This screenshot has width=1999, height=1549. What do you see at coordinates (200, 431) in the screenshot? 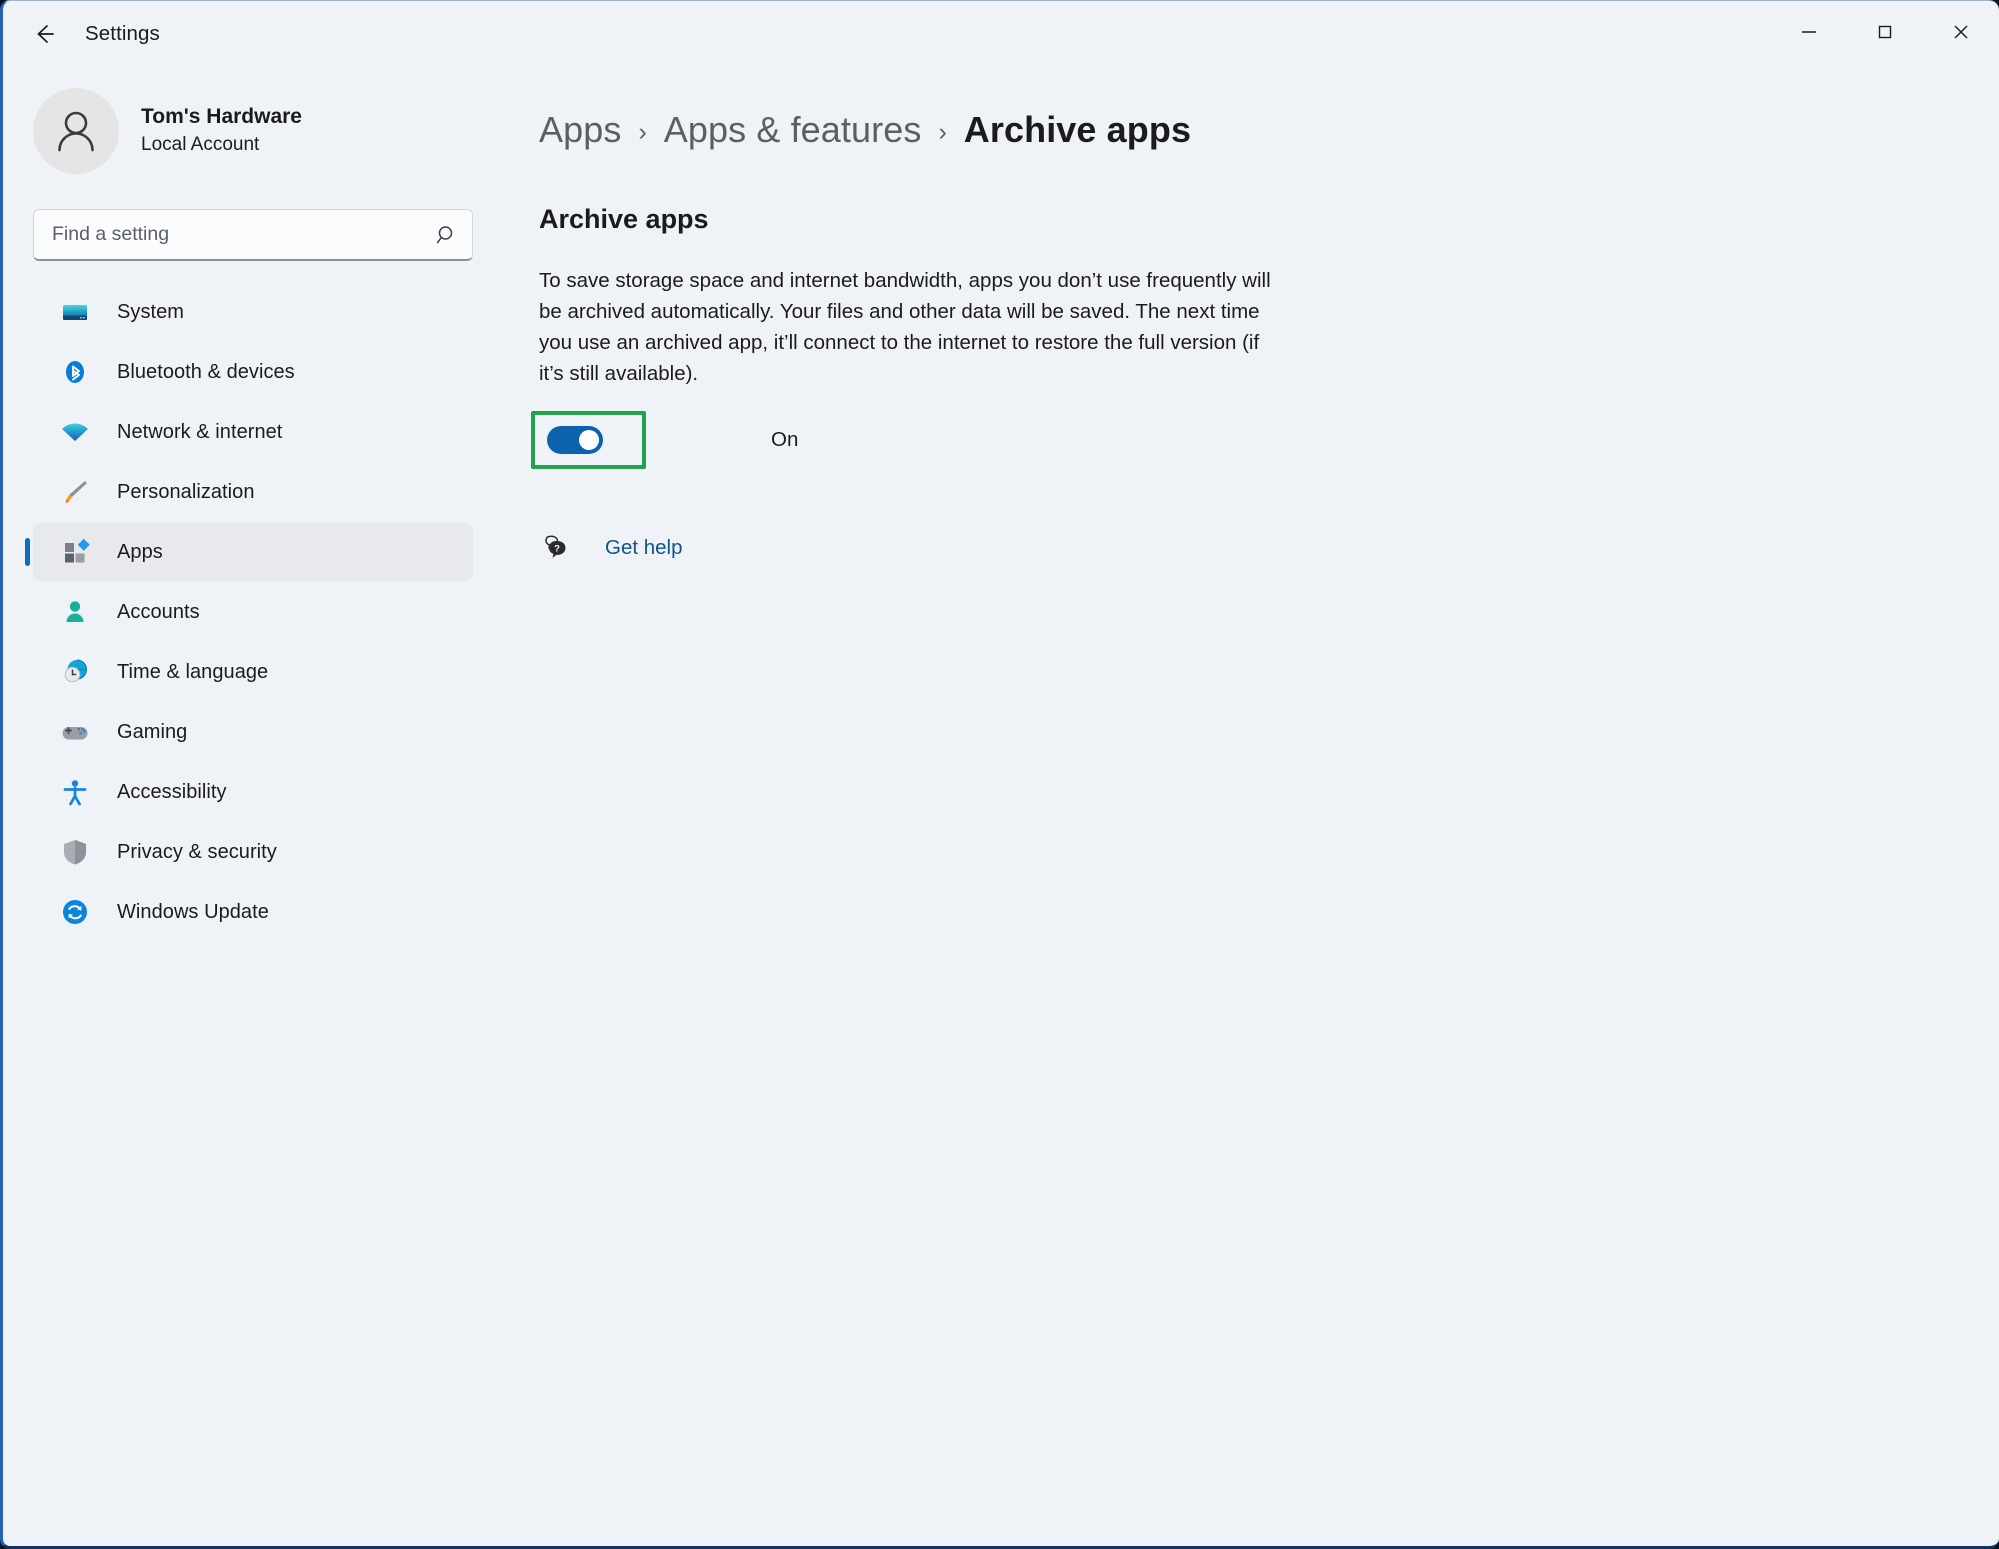
I see `sidebar-item-label: Network & internet` at bounding box center [200, 431].